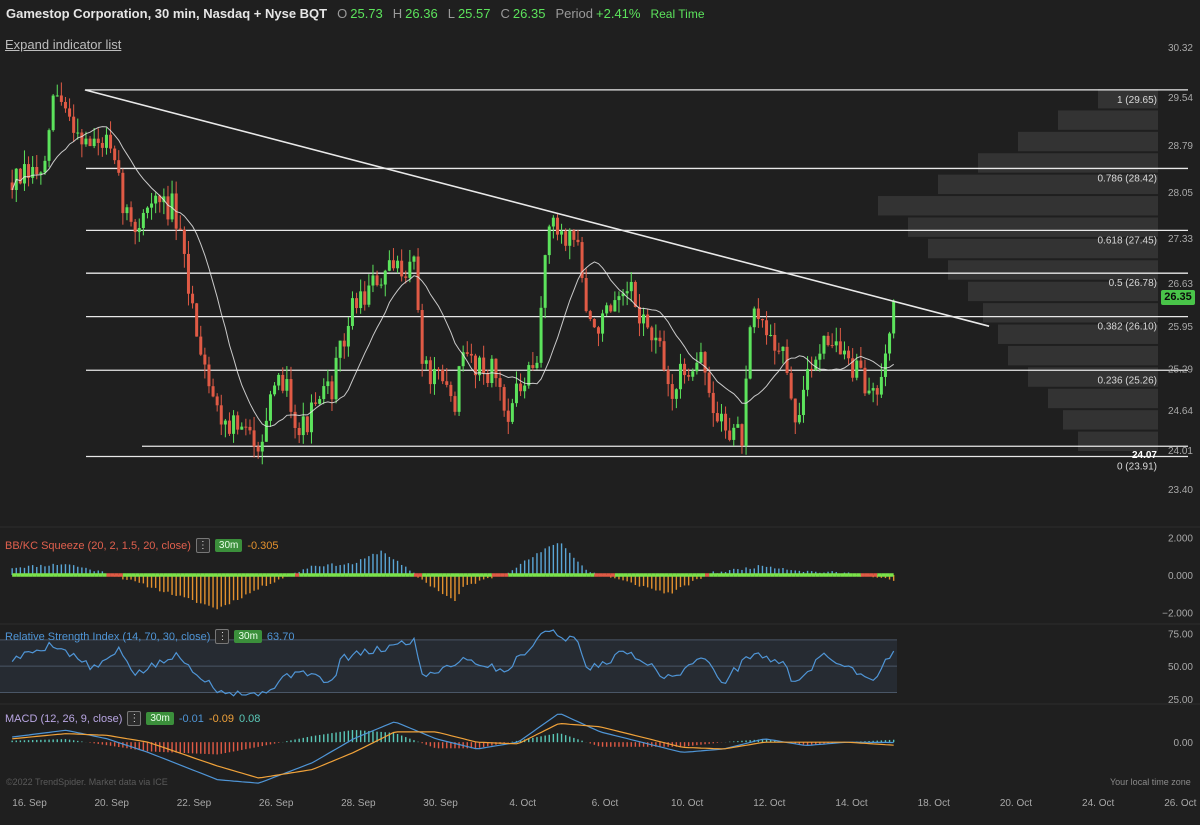 The height and width of the screenshot is (825, 1200). Describe the element at coordinates (160, 718) in the screenshot. I see `macd-timeframe-badge: 30m` at that location.